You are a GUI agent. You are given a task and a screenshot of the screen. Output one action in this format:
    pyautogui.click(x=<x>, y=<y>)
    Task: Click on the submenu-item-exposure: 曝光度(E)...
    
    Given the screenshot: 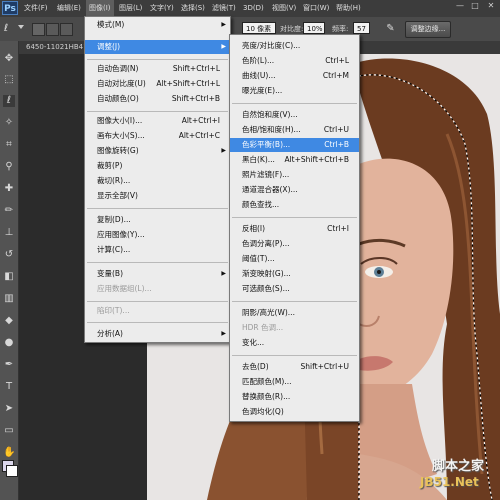 What is the action you would take?
    pyautogui.click(x=294, y=91)
    